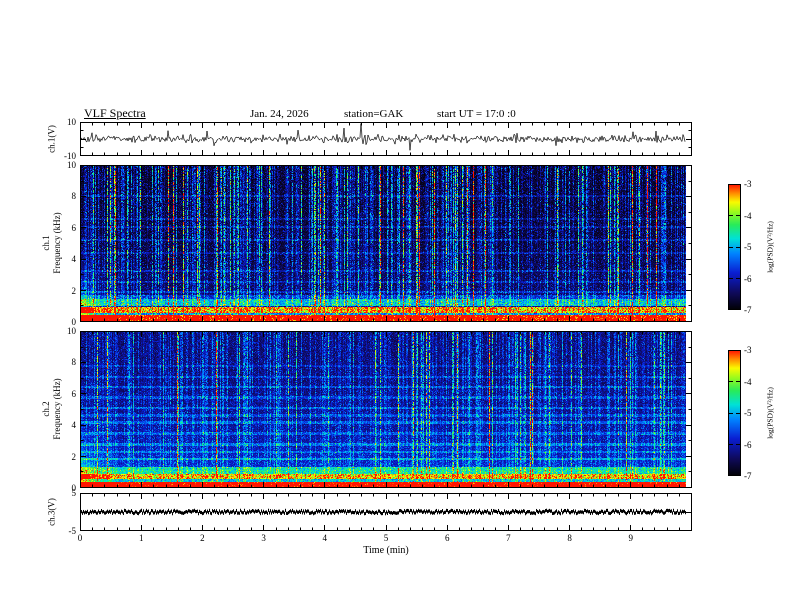 This screenshot has width=792, height=612. What do you see at coordinates (263, 538) in the screenshot?
I see `x-tick-label: 3` at bounding box center [263, 538].